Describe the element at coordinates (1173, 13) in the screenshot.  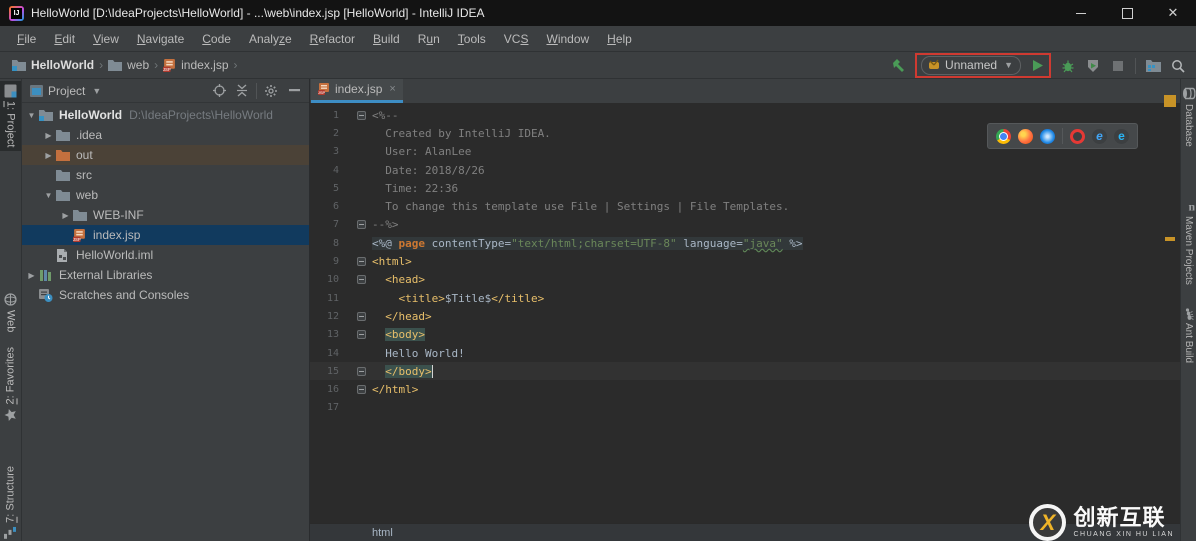
I see `close-button: ✕` at that location.